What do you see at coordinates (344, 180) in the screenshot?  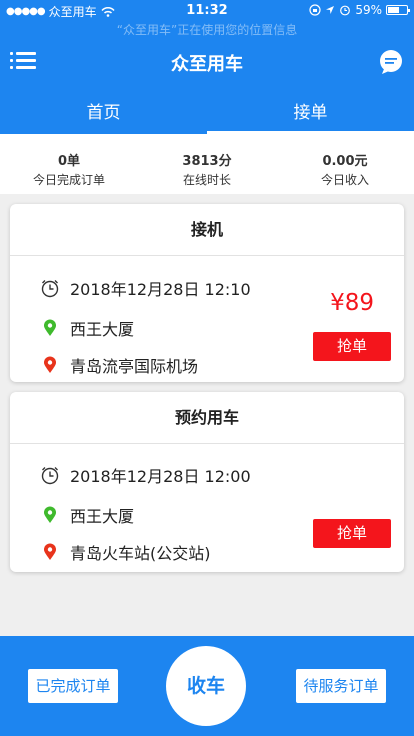 I see `stat-label: 今日收入` at bounding box center [344, 180].